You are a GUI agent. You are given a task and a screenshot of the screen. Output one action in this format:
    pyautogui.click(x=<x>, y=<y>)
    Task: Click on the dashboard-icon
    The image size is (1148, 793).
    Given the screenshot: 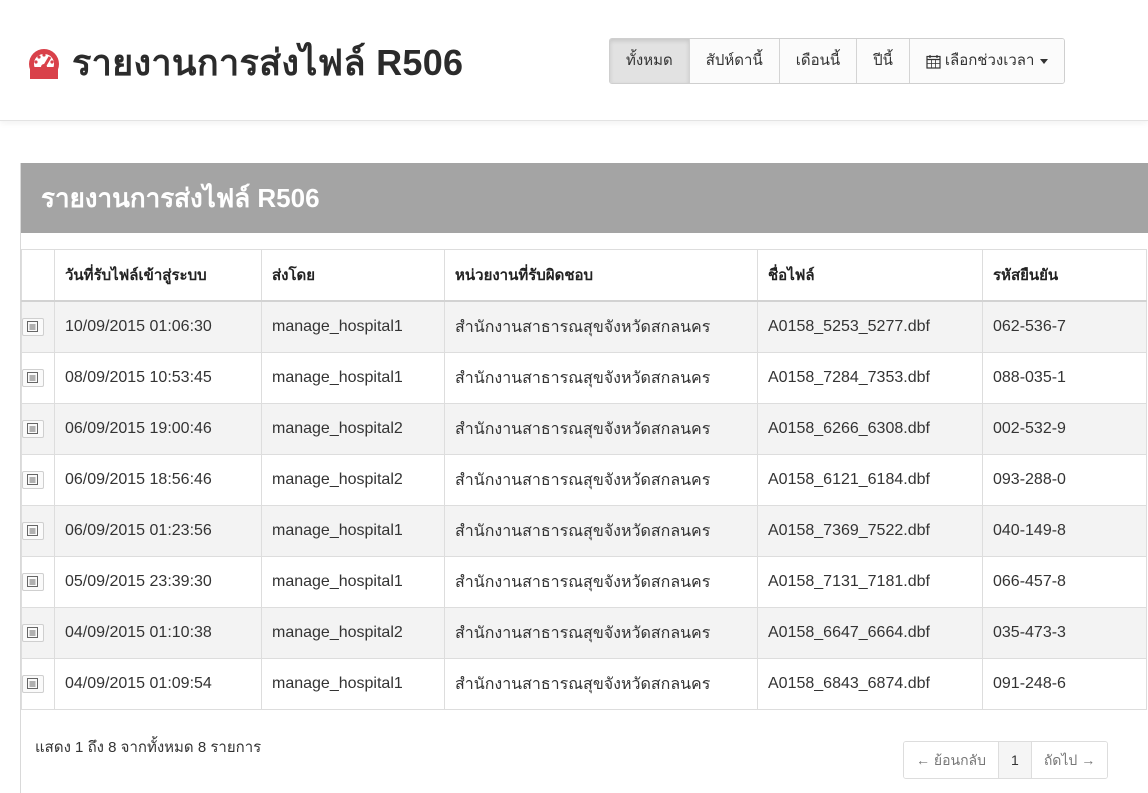 What is the action you would take?
    pyautogui.click(x=44, y=63)
    